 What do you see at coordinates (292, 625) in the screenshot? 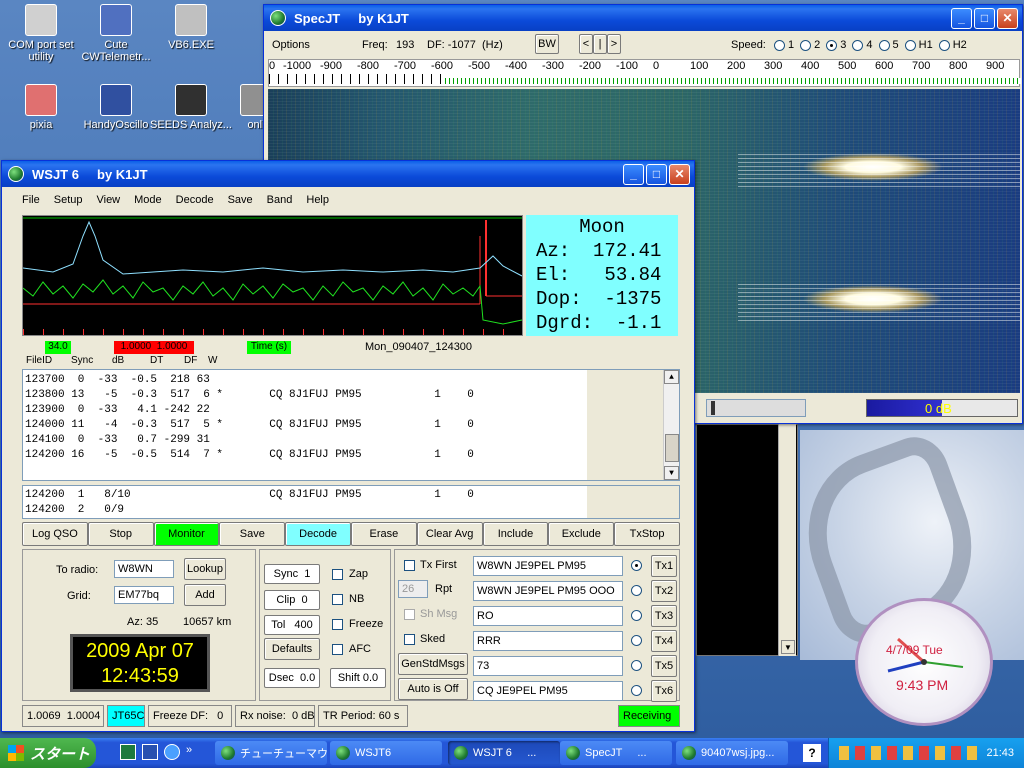
I see `tol-control: Tol 400` at bounding box center [292, 625].